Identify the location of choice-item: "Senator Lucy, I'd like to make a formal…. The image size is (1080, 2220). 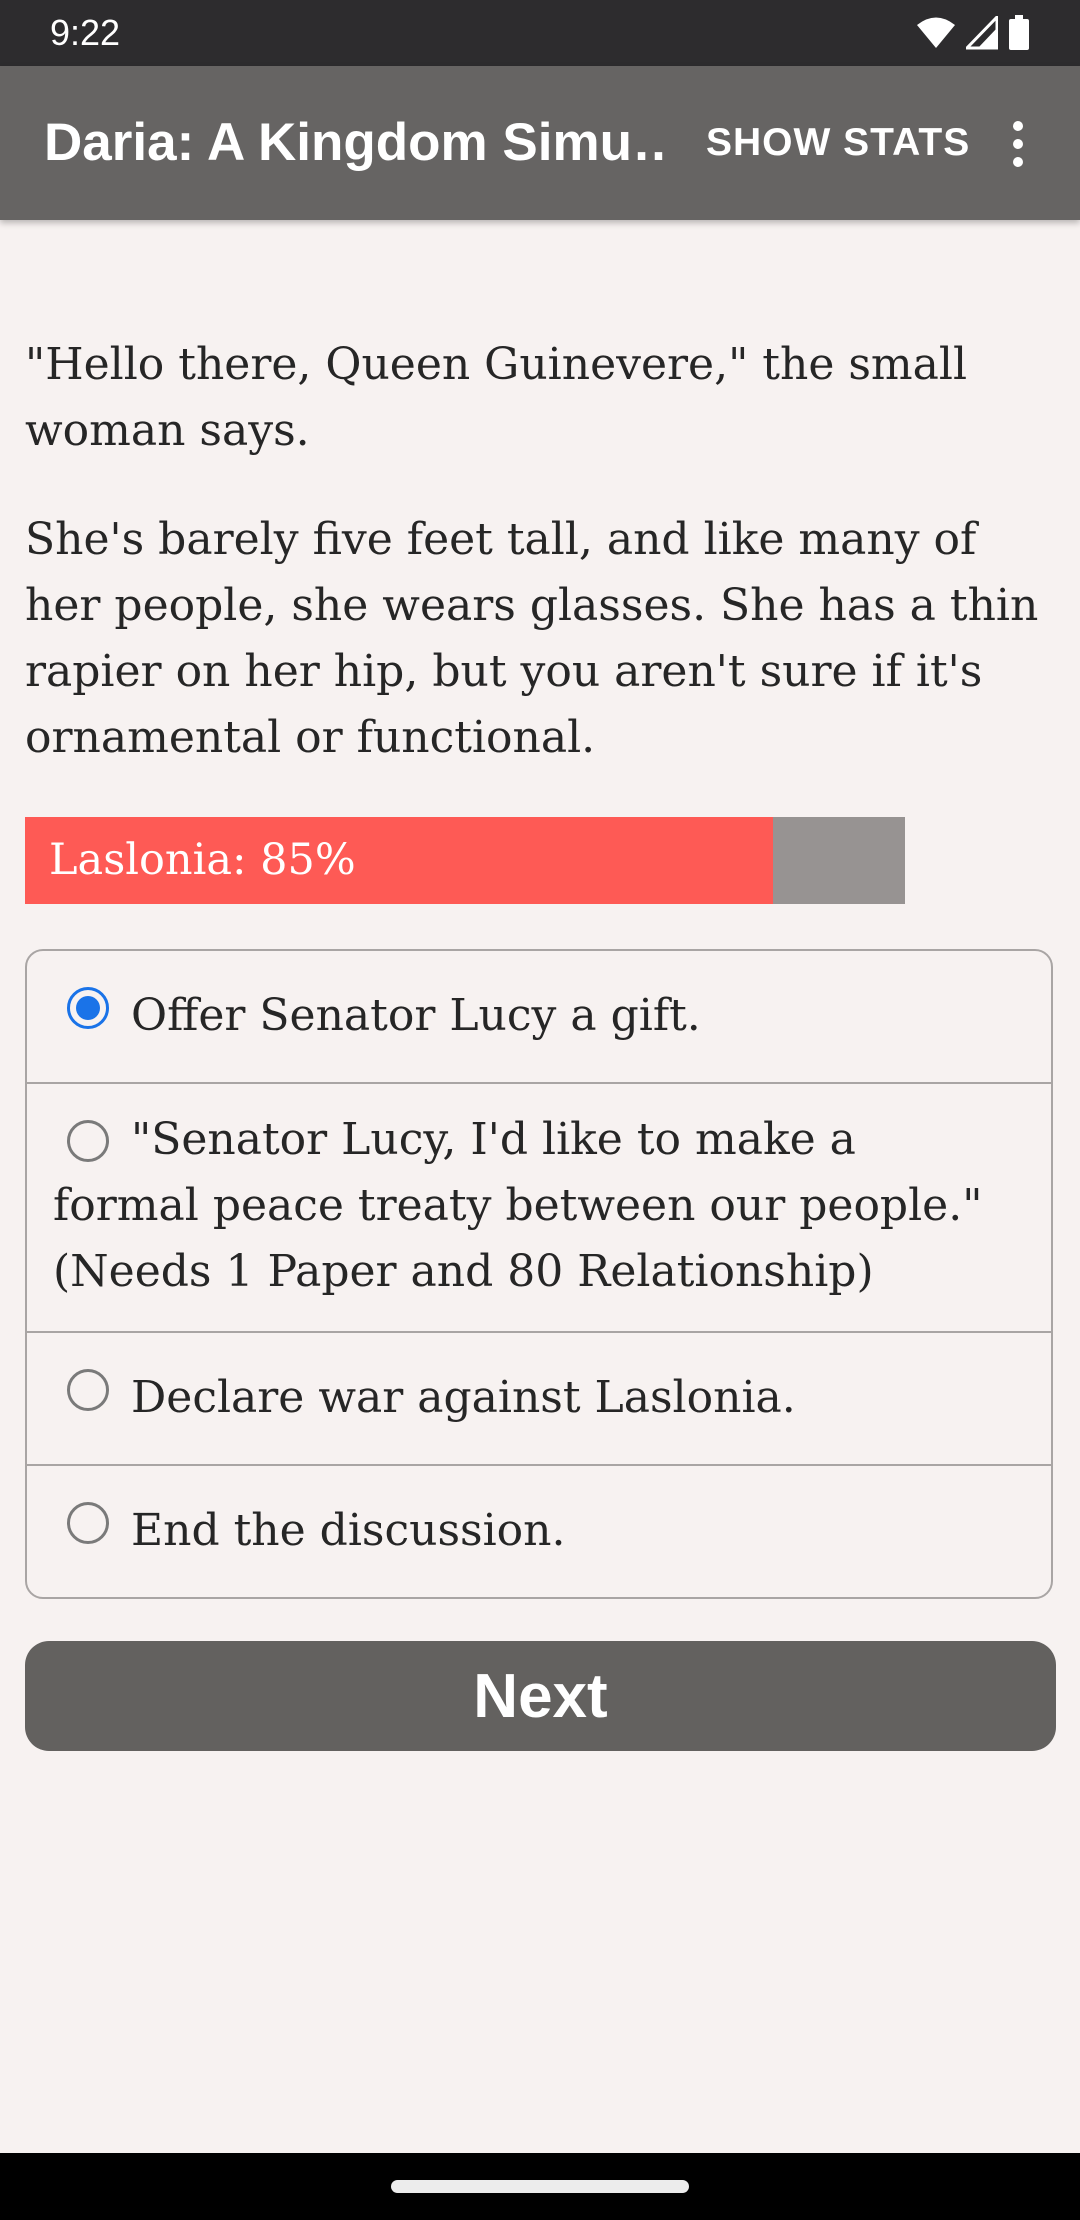
(539, 1206).